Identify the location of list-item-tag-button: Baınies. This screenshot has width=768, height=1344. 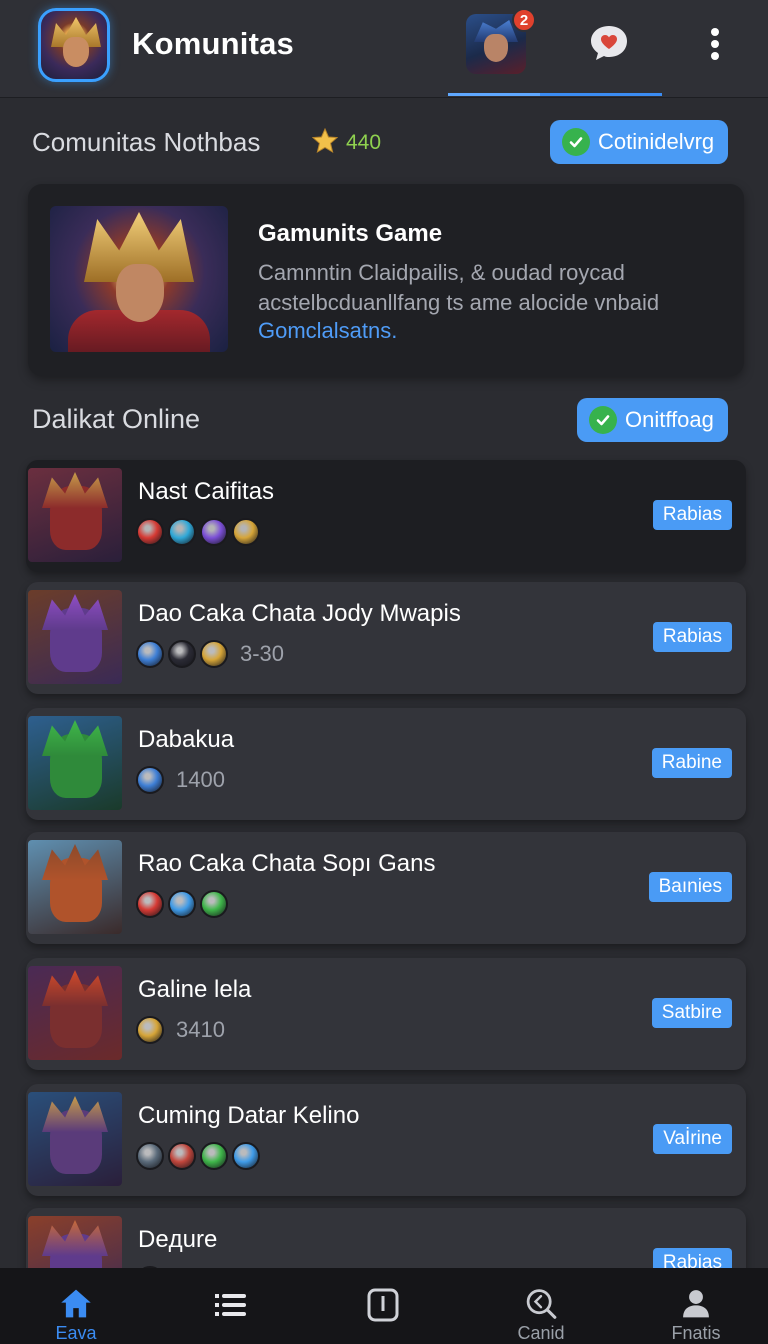
(690, 887).